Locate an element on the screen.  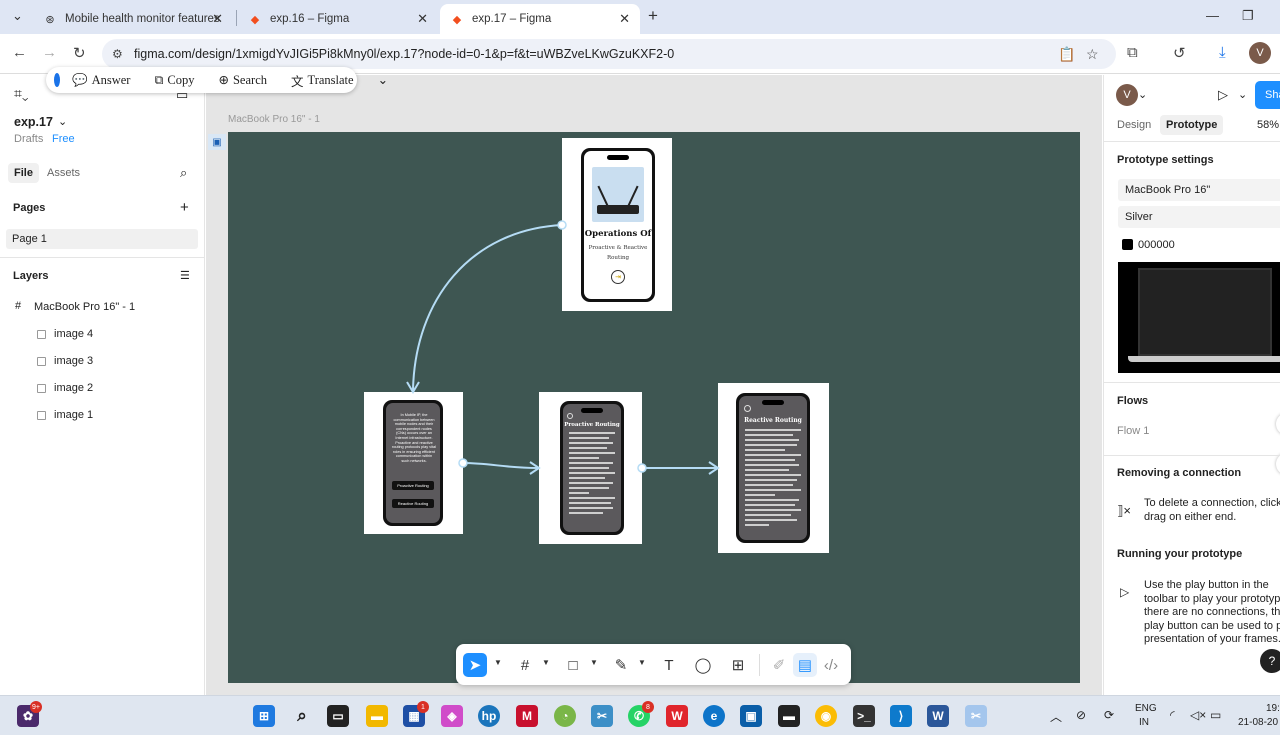
device-preview is located at coordinates (1199, 317).